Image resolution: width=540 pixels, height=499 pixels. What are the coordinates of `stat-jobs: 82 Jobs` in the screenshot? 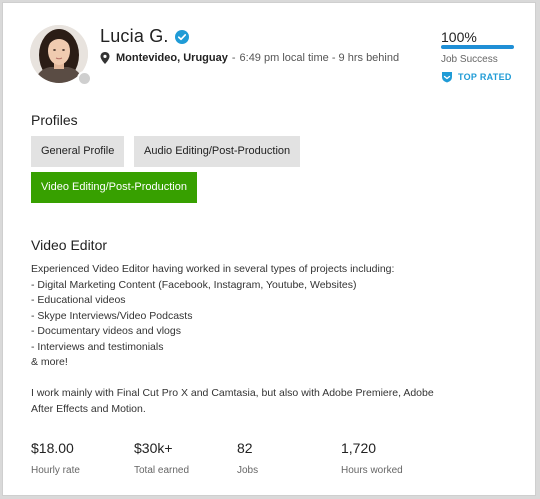 It's located at (247, 458).